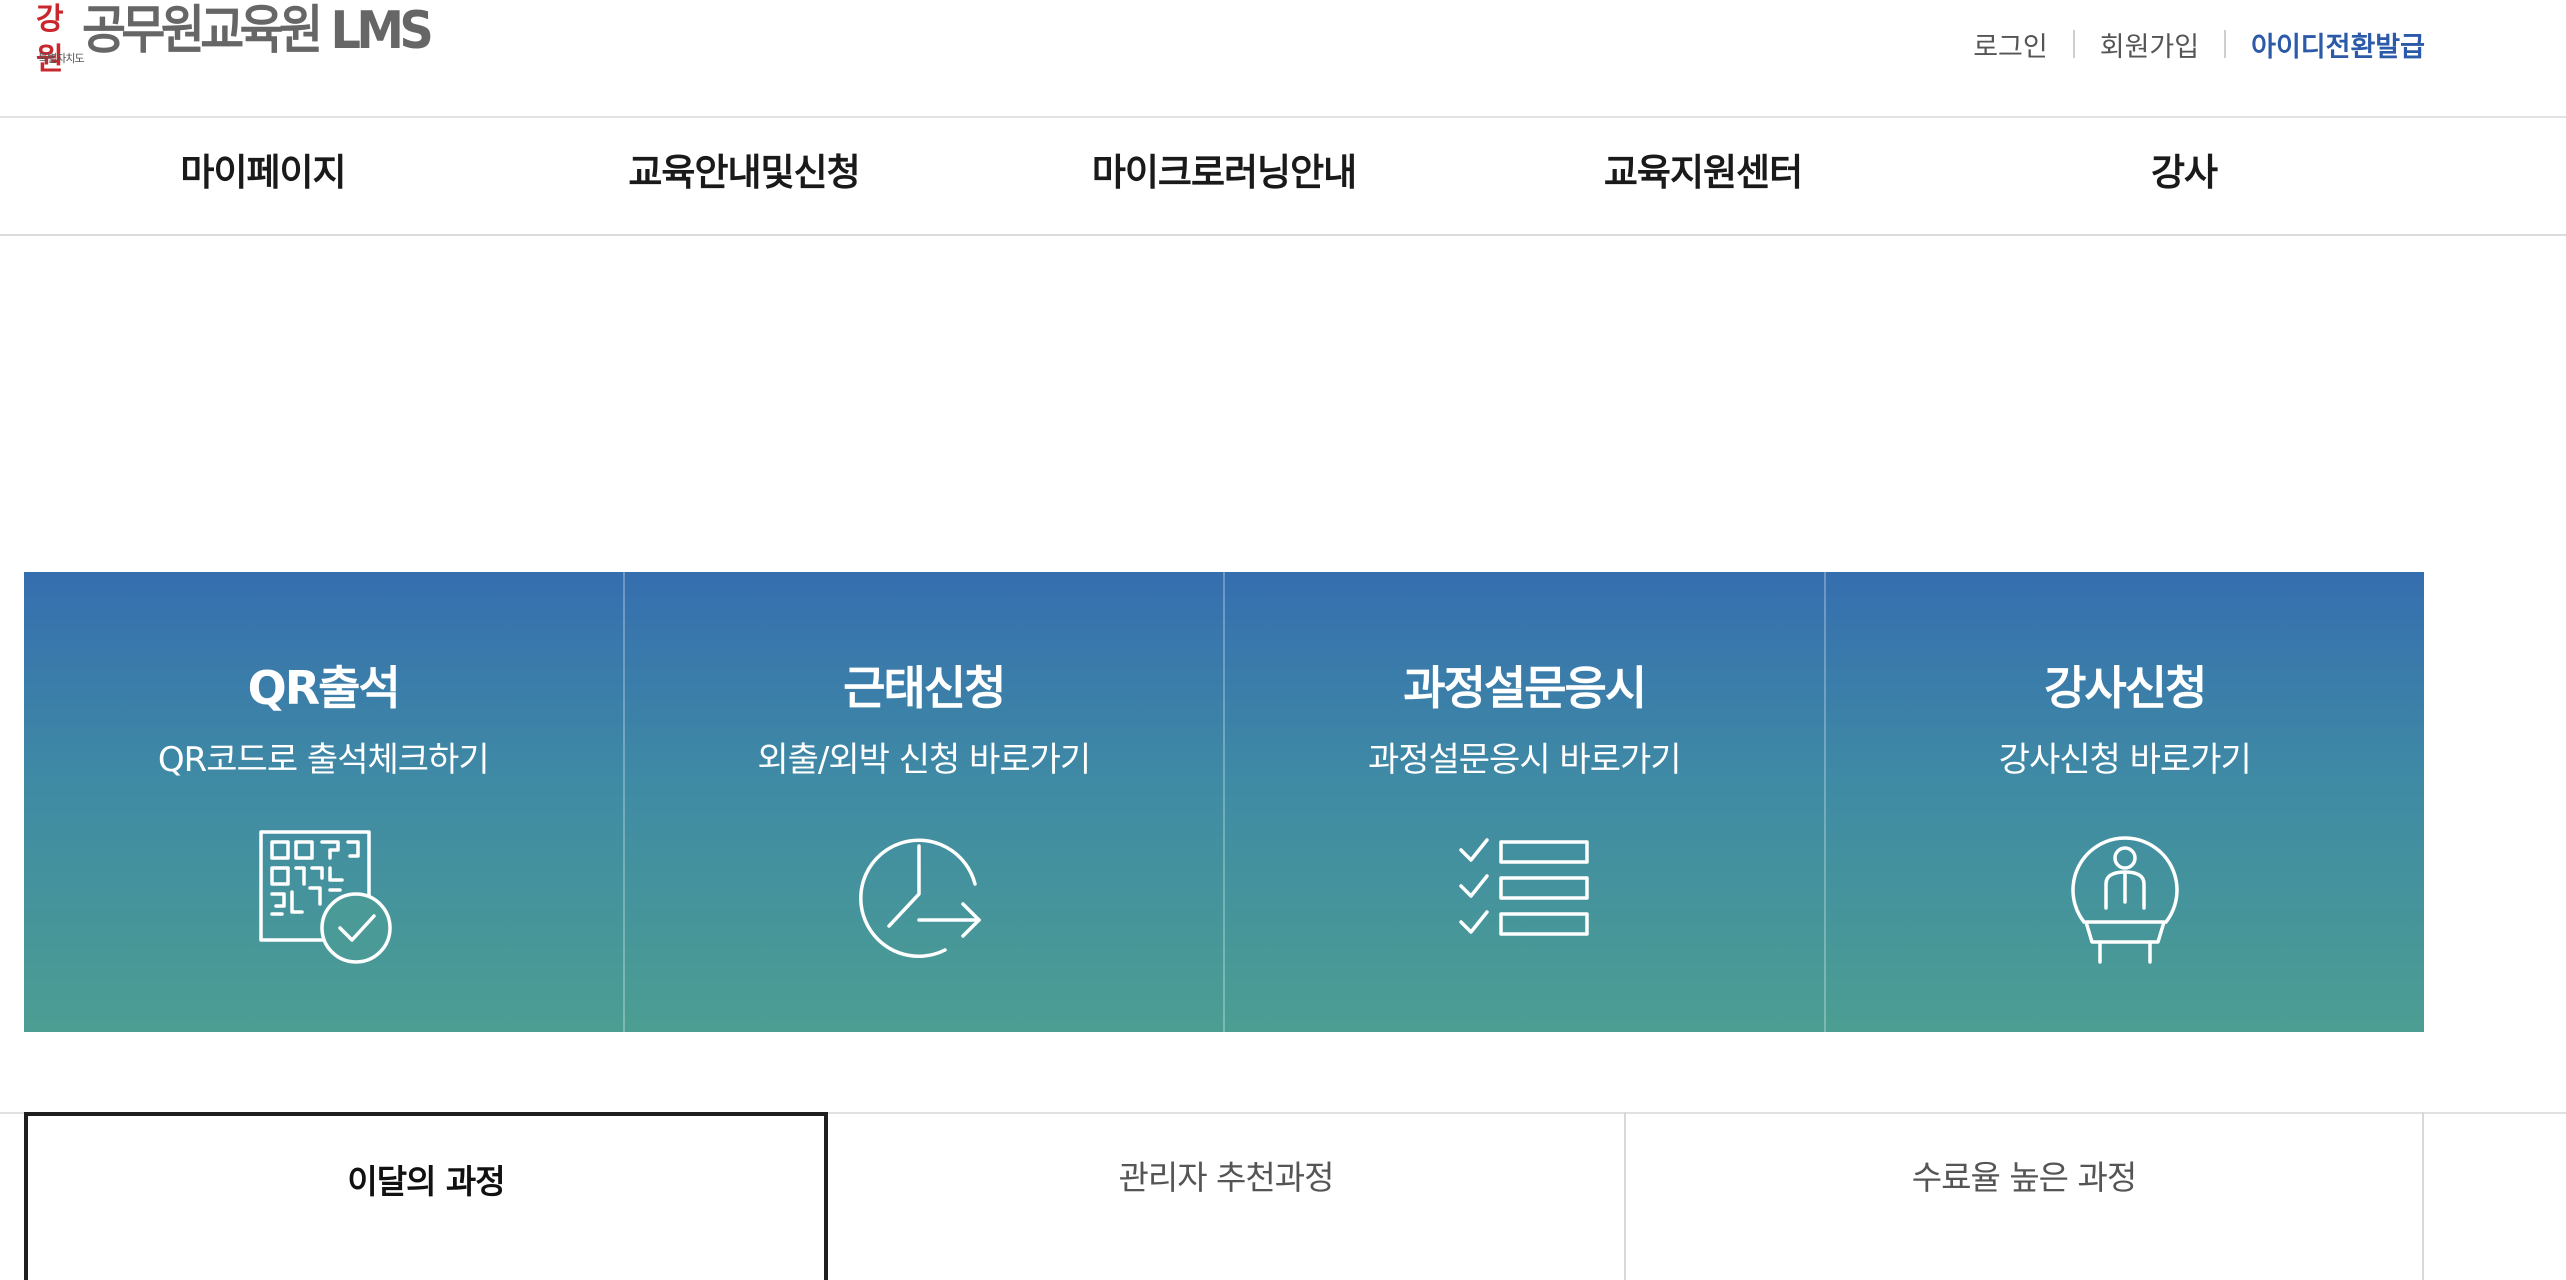 This screenshot has height=1280, width=2566. I want to click on tile-description: 과정설문응시 바로가기, so click(1524, 760).